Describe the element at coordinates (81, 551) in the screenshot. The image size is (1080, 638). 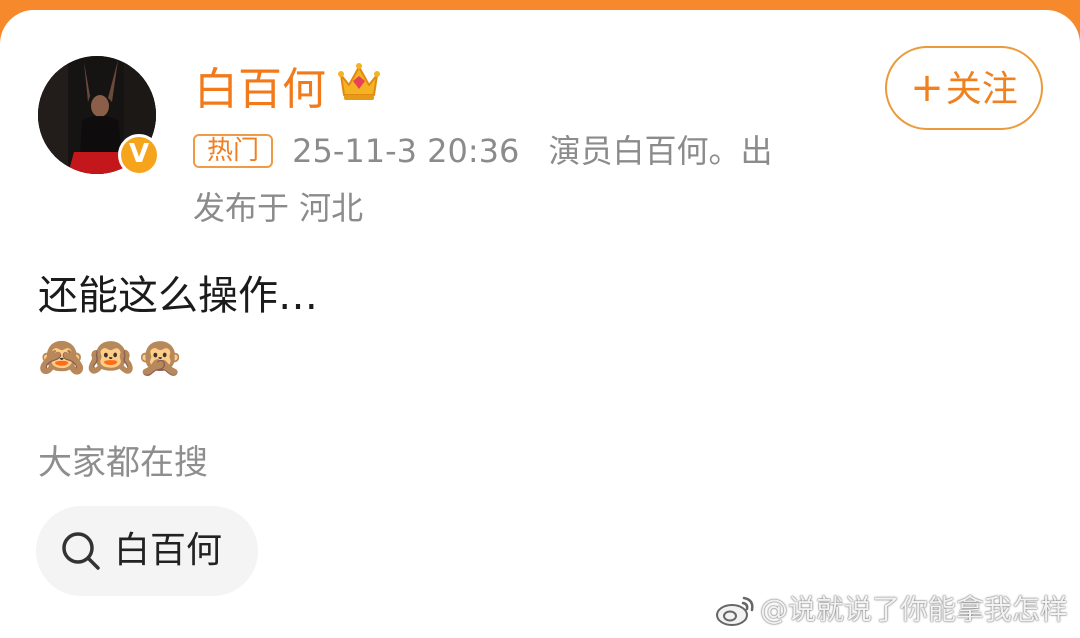
I see `search-icon` at that location.